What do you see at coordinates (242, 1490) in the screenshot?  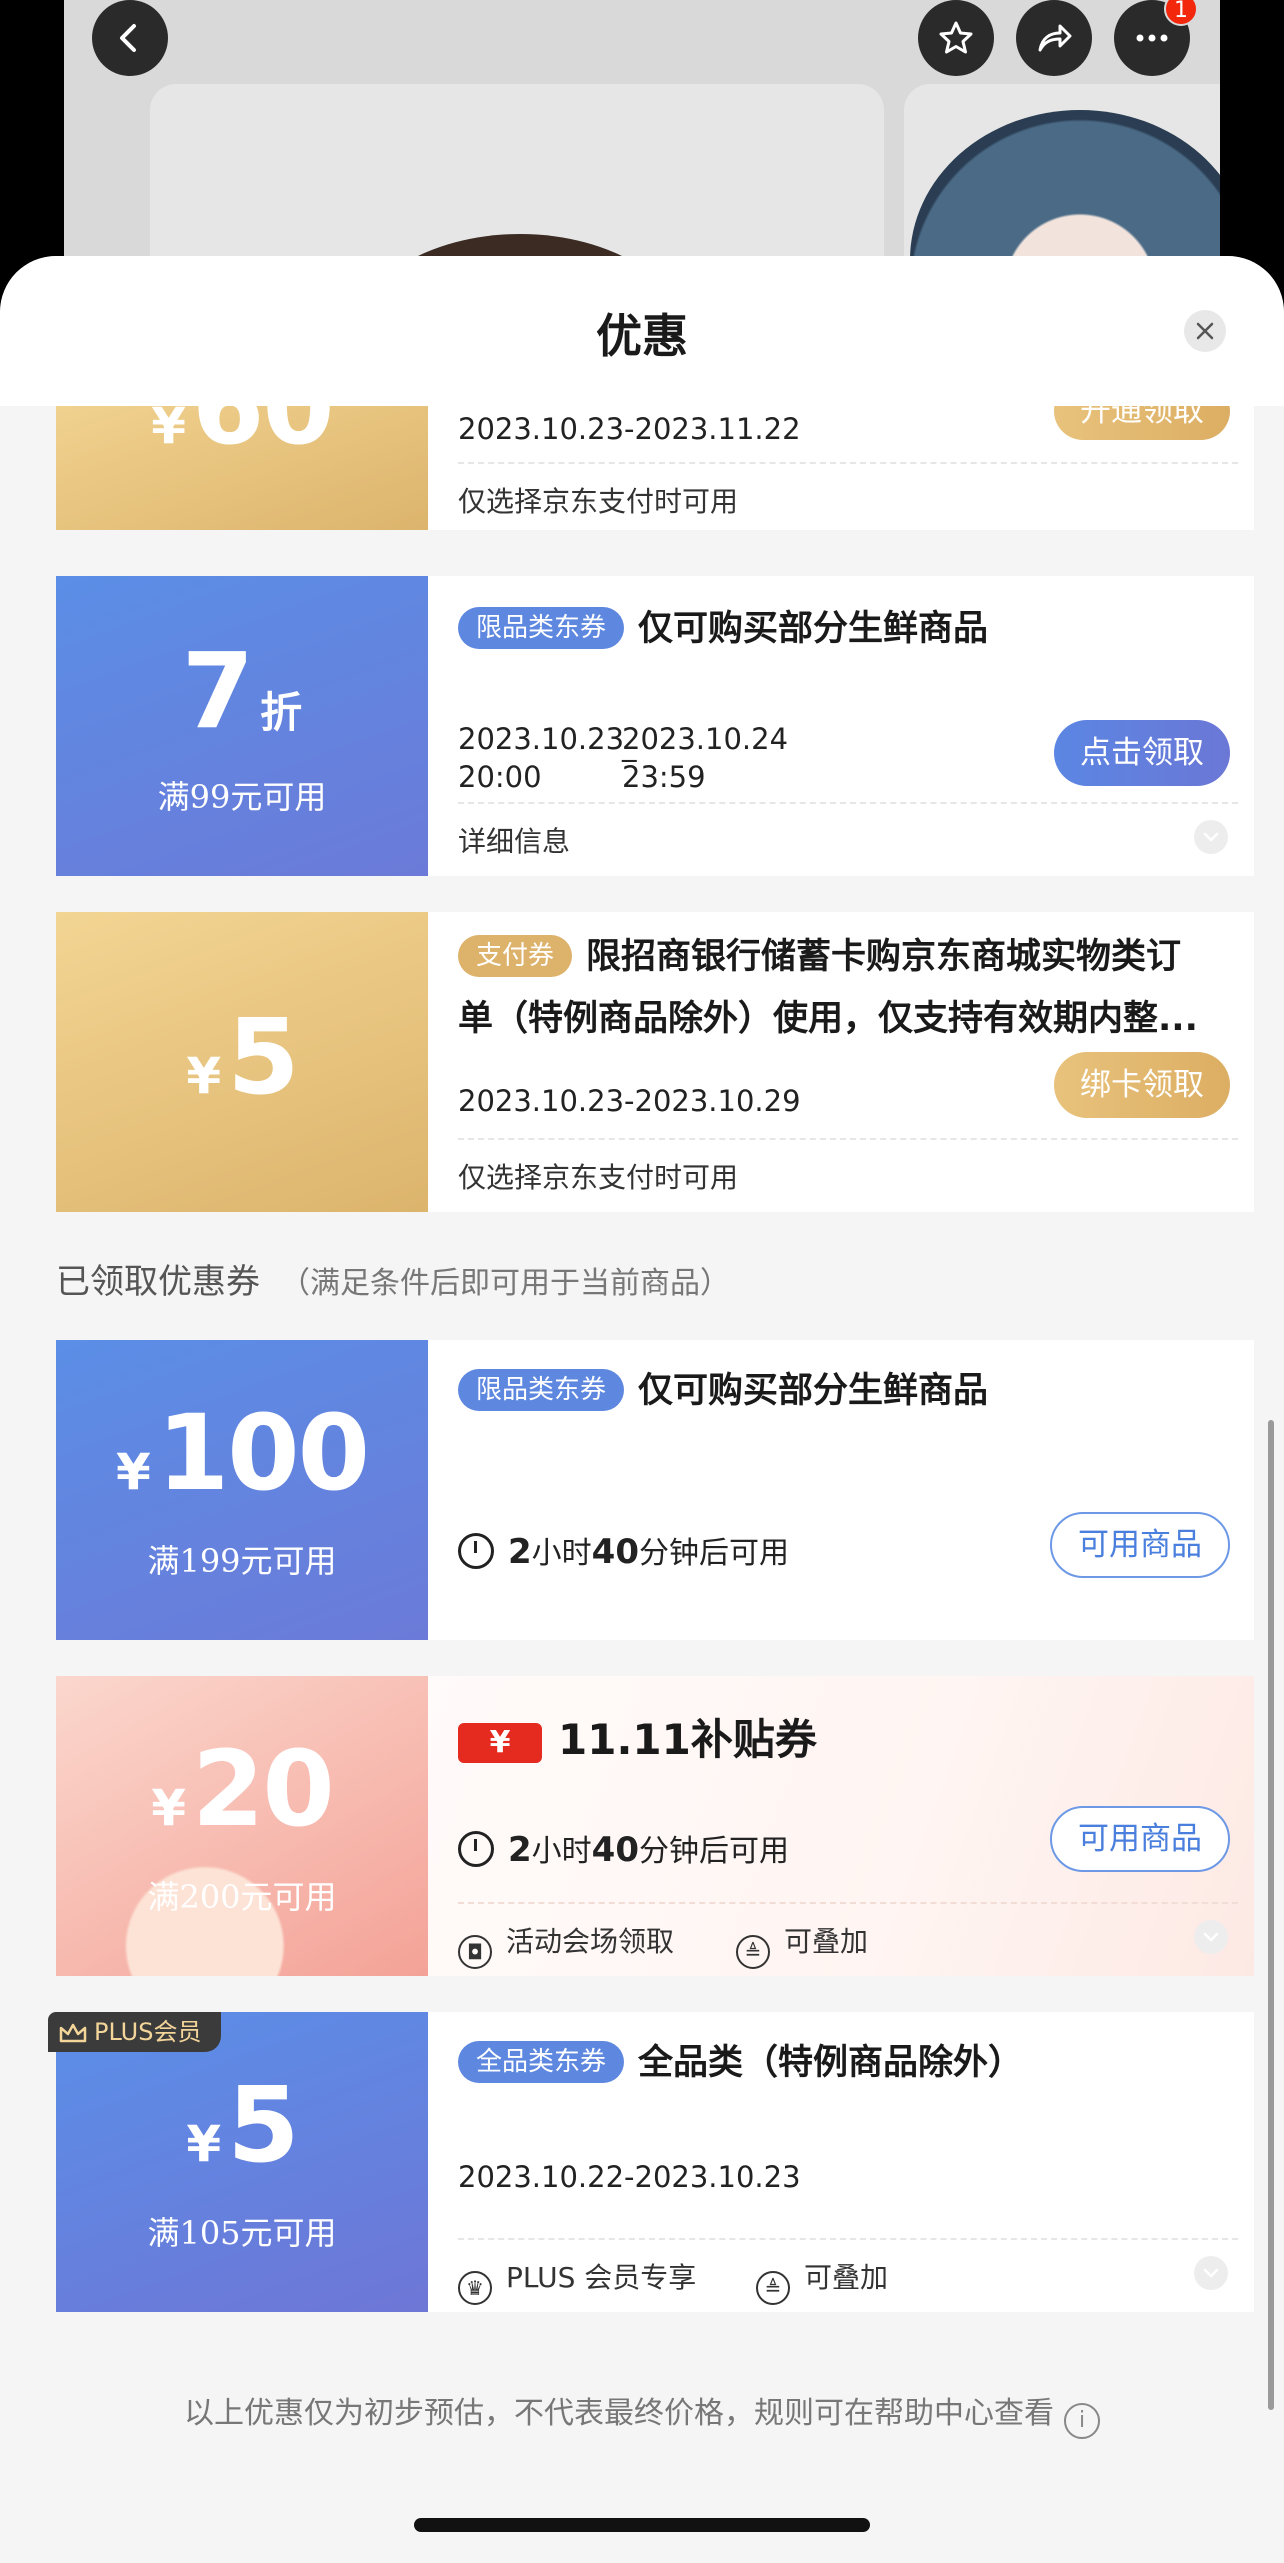 I see `coupon-value-panel: ¥100 满199元可用` at bounding box center [242, 1490].